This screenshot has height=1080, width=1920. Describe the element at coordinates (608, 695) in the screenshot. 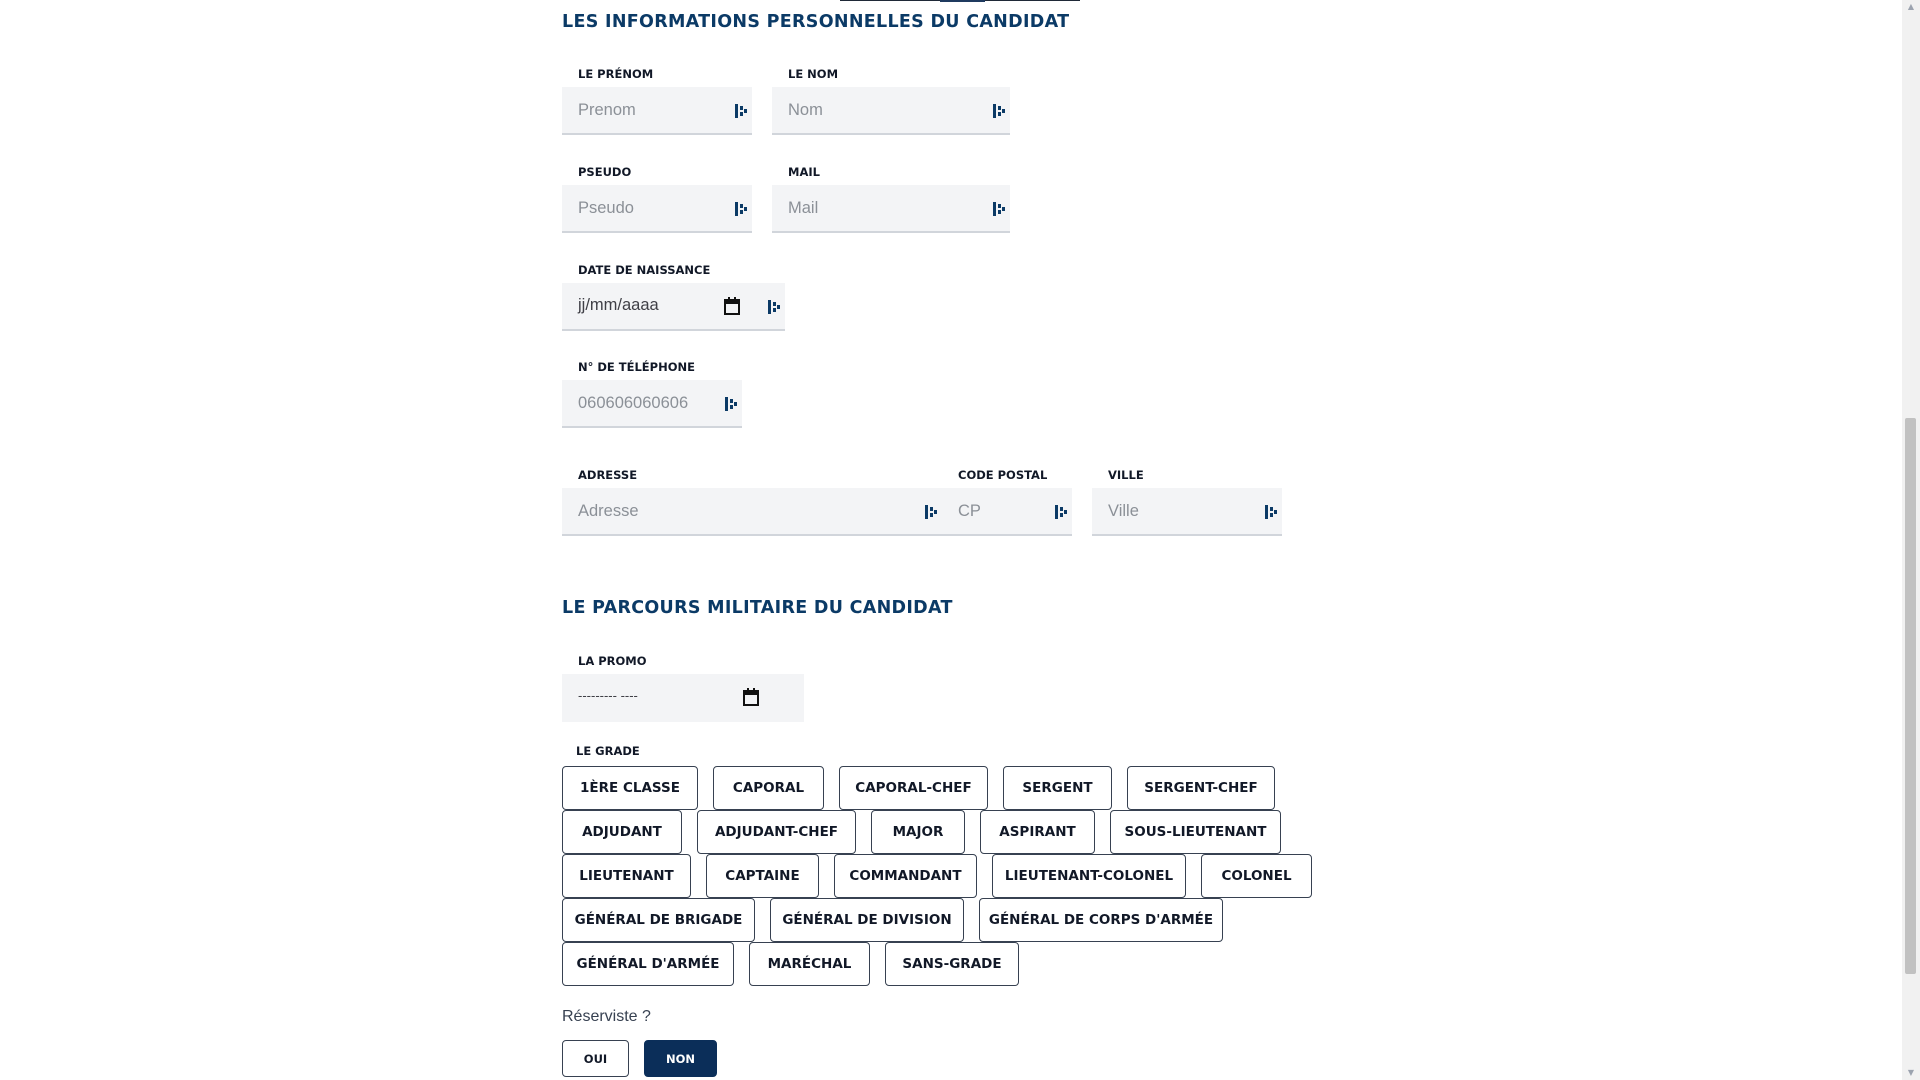

I see `promo-input: --------- ----` at that location.